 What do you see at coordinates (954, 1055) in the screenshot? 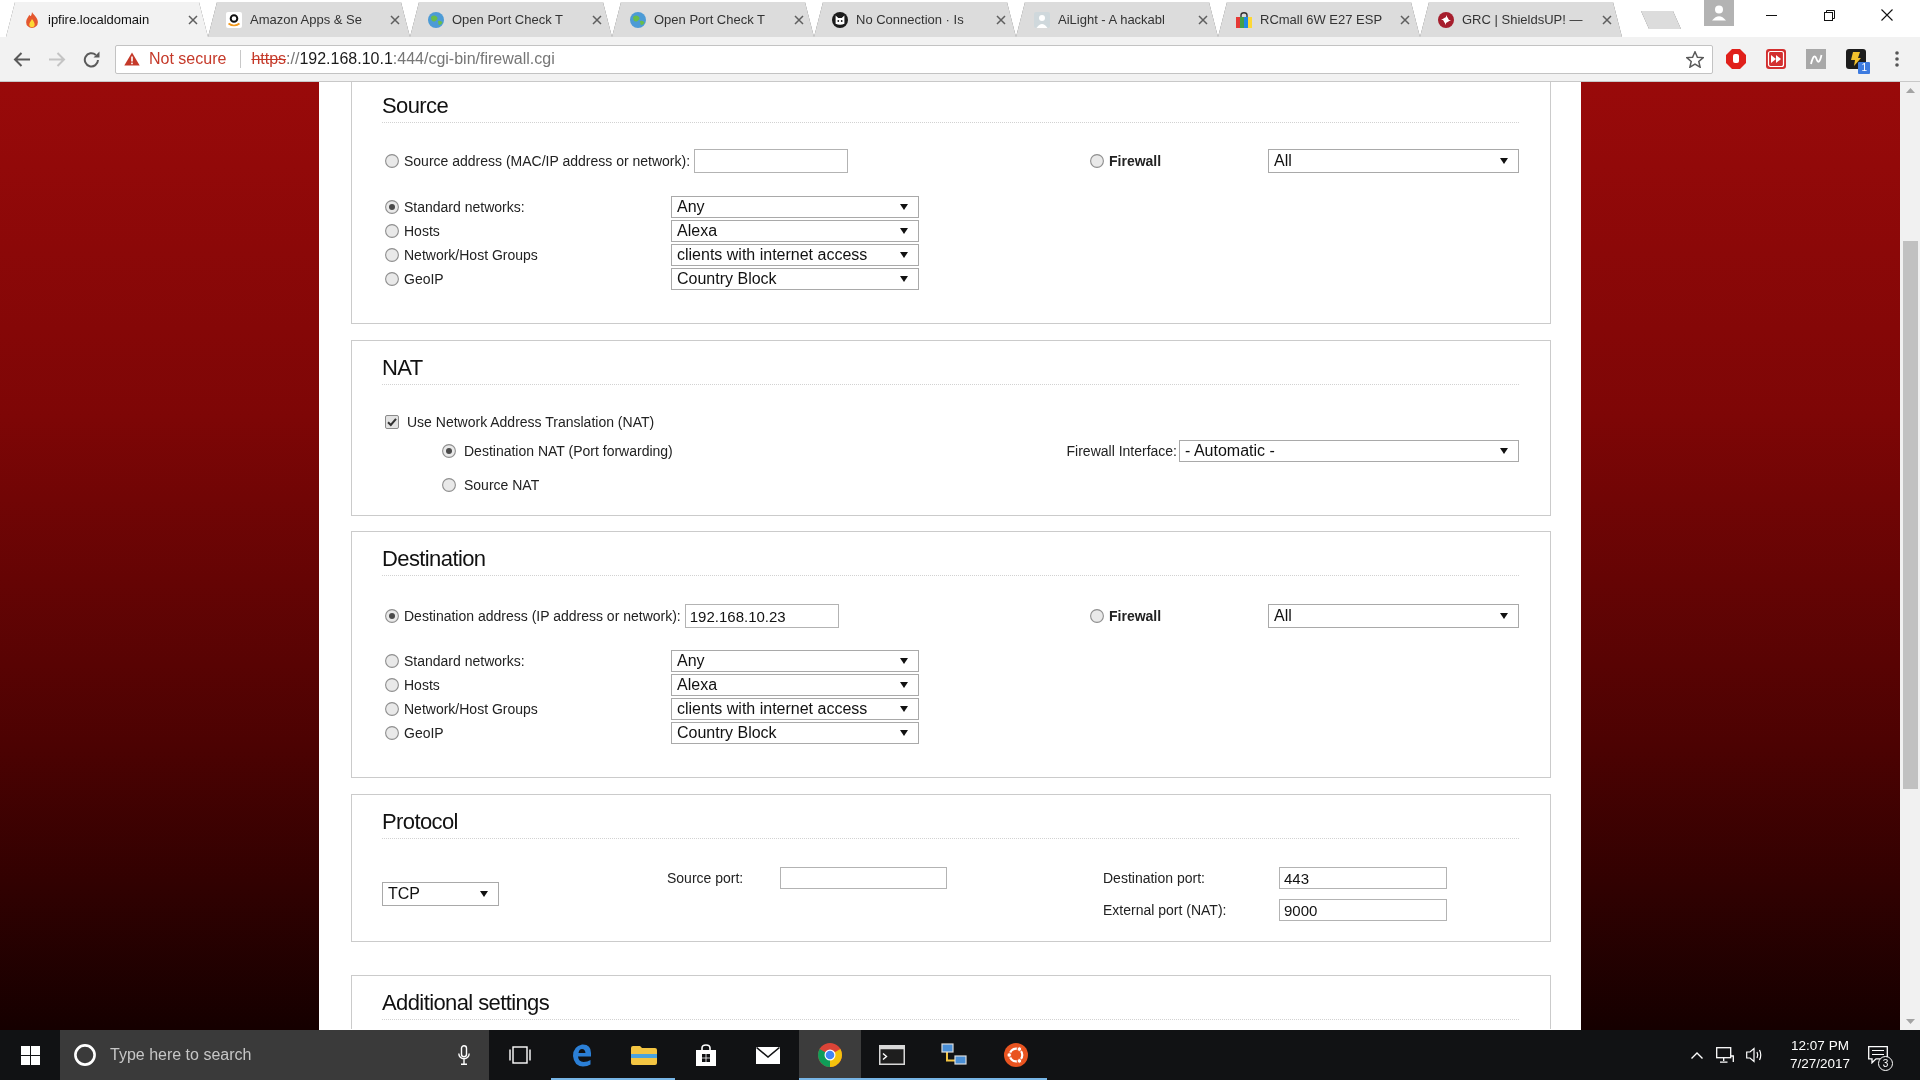
I see `network-computers-icon` at bounding box center [954, 1055].